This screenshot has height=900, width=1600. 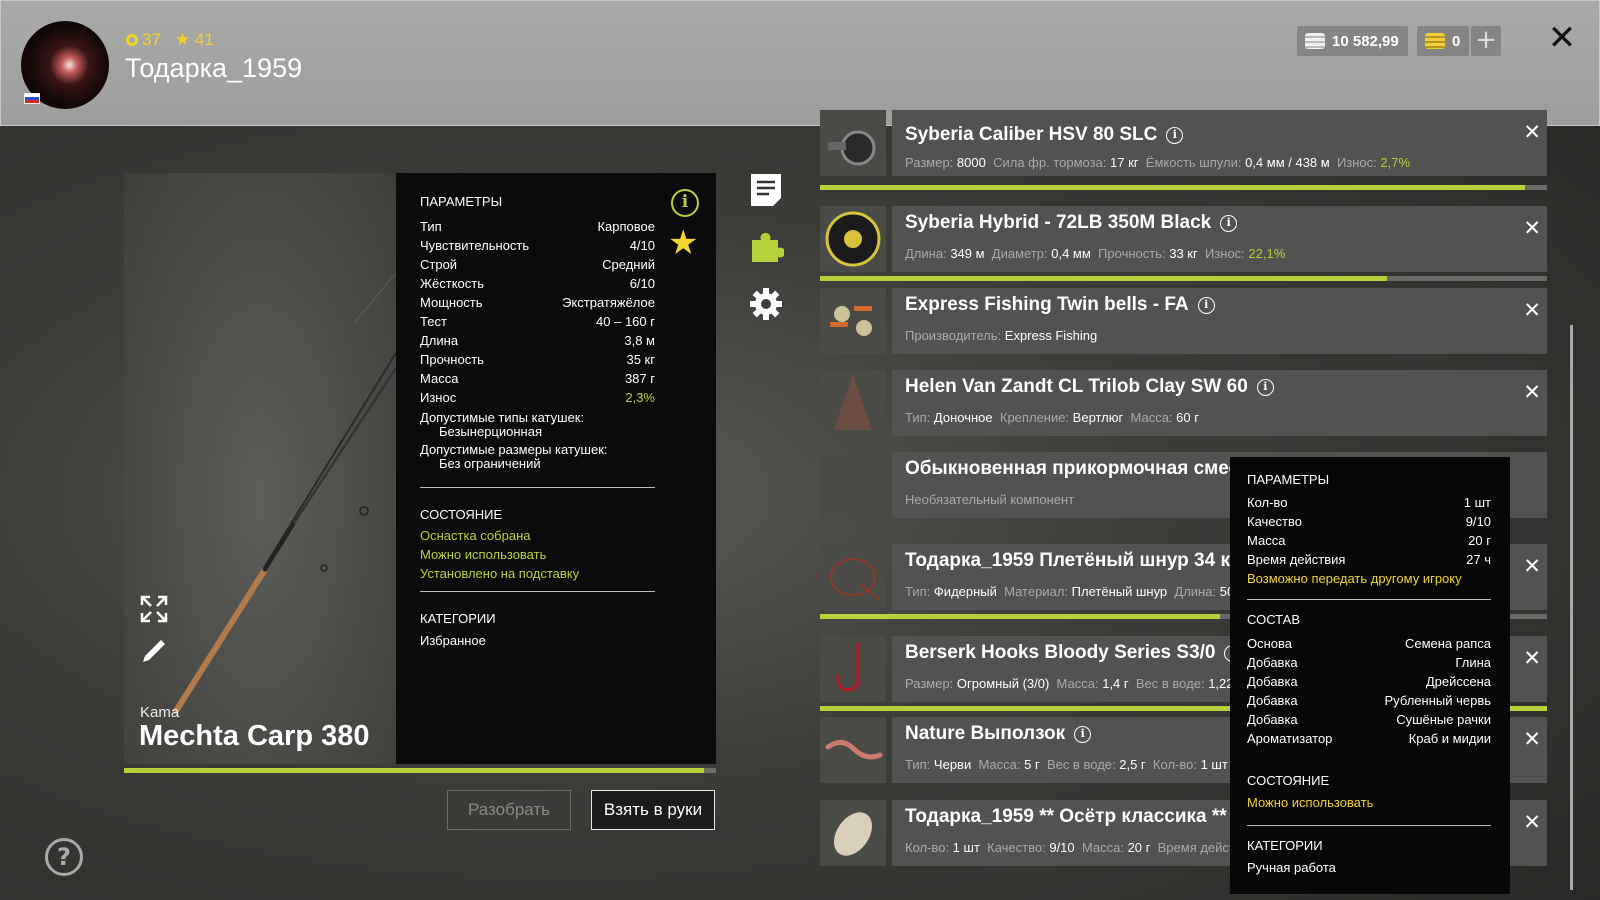 I want to click on expand-icon, so click(x=154, y=609).